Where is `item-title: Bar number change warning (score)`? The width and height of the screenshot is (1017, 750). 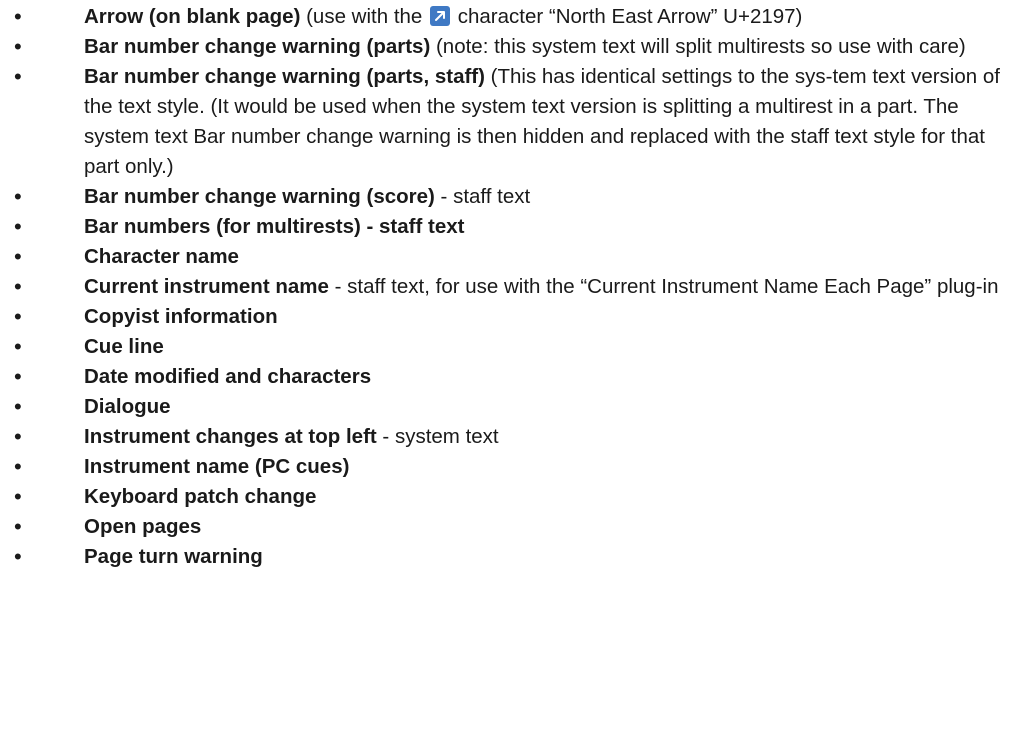 item-title: Bar number change warning (score) is located at coordinates (259, 196).